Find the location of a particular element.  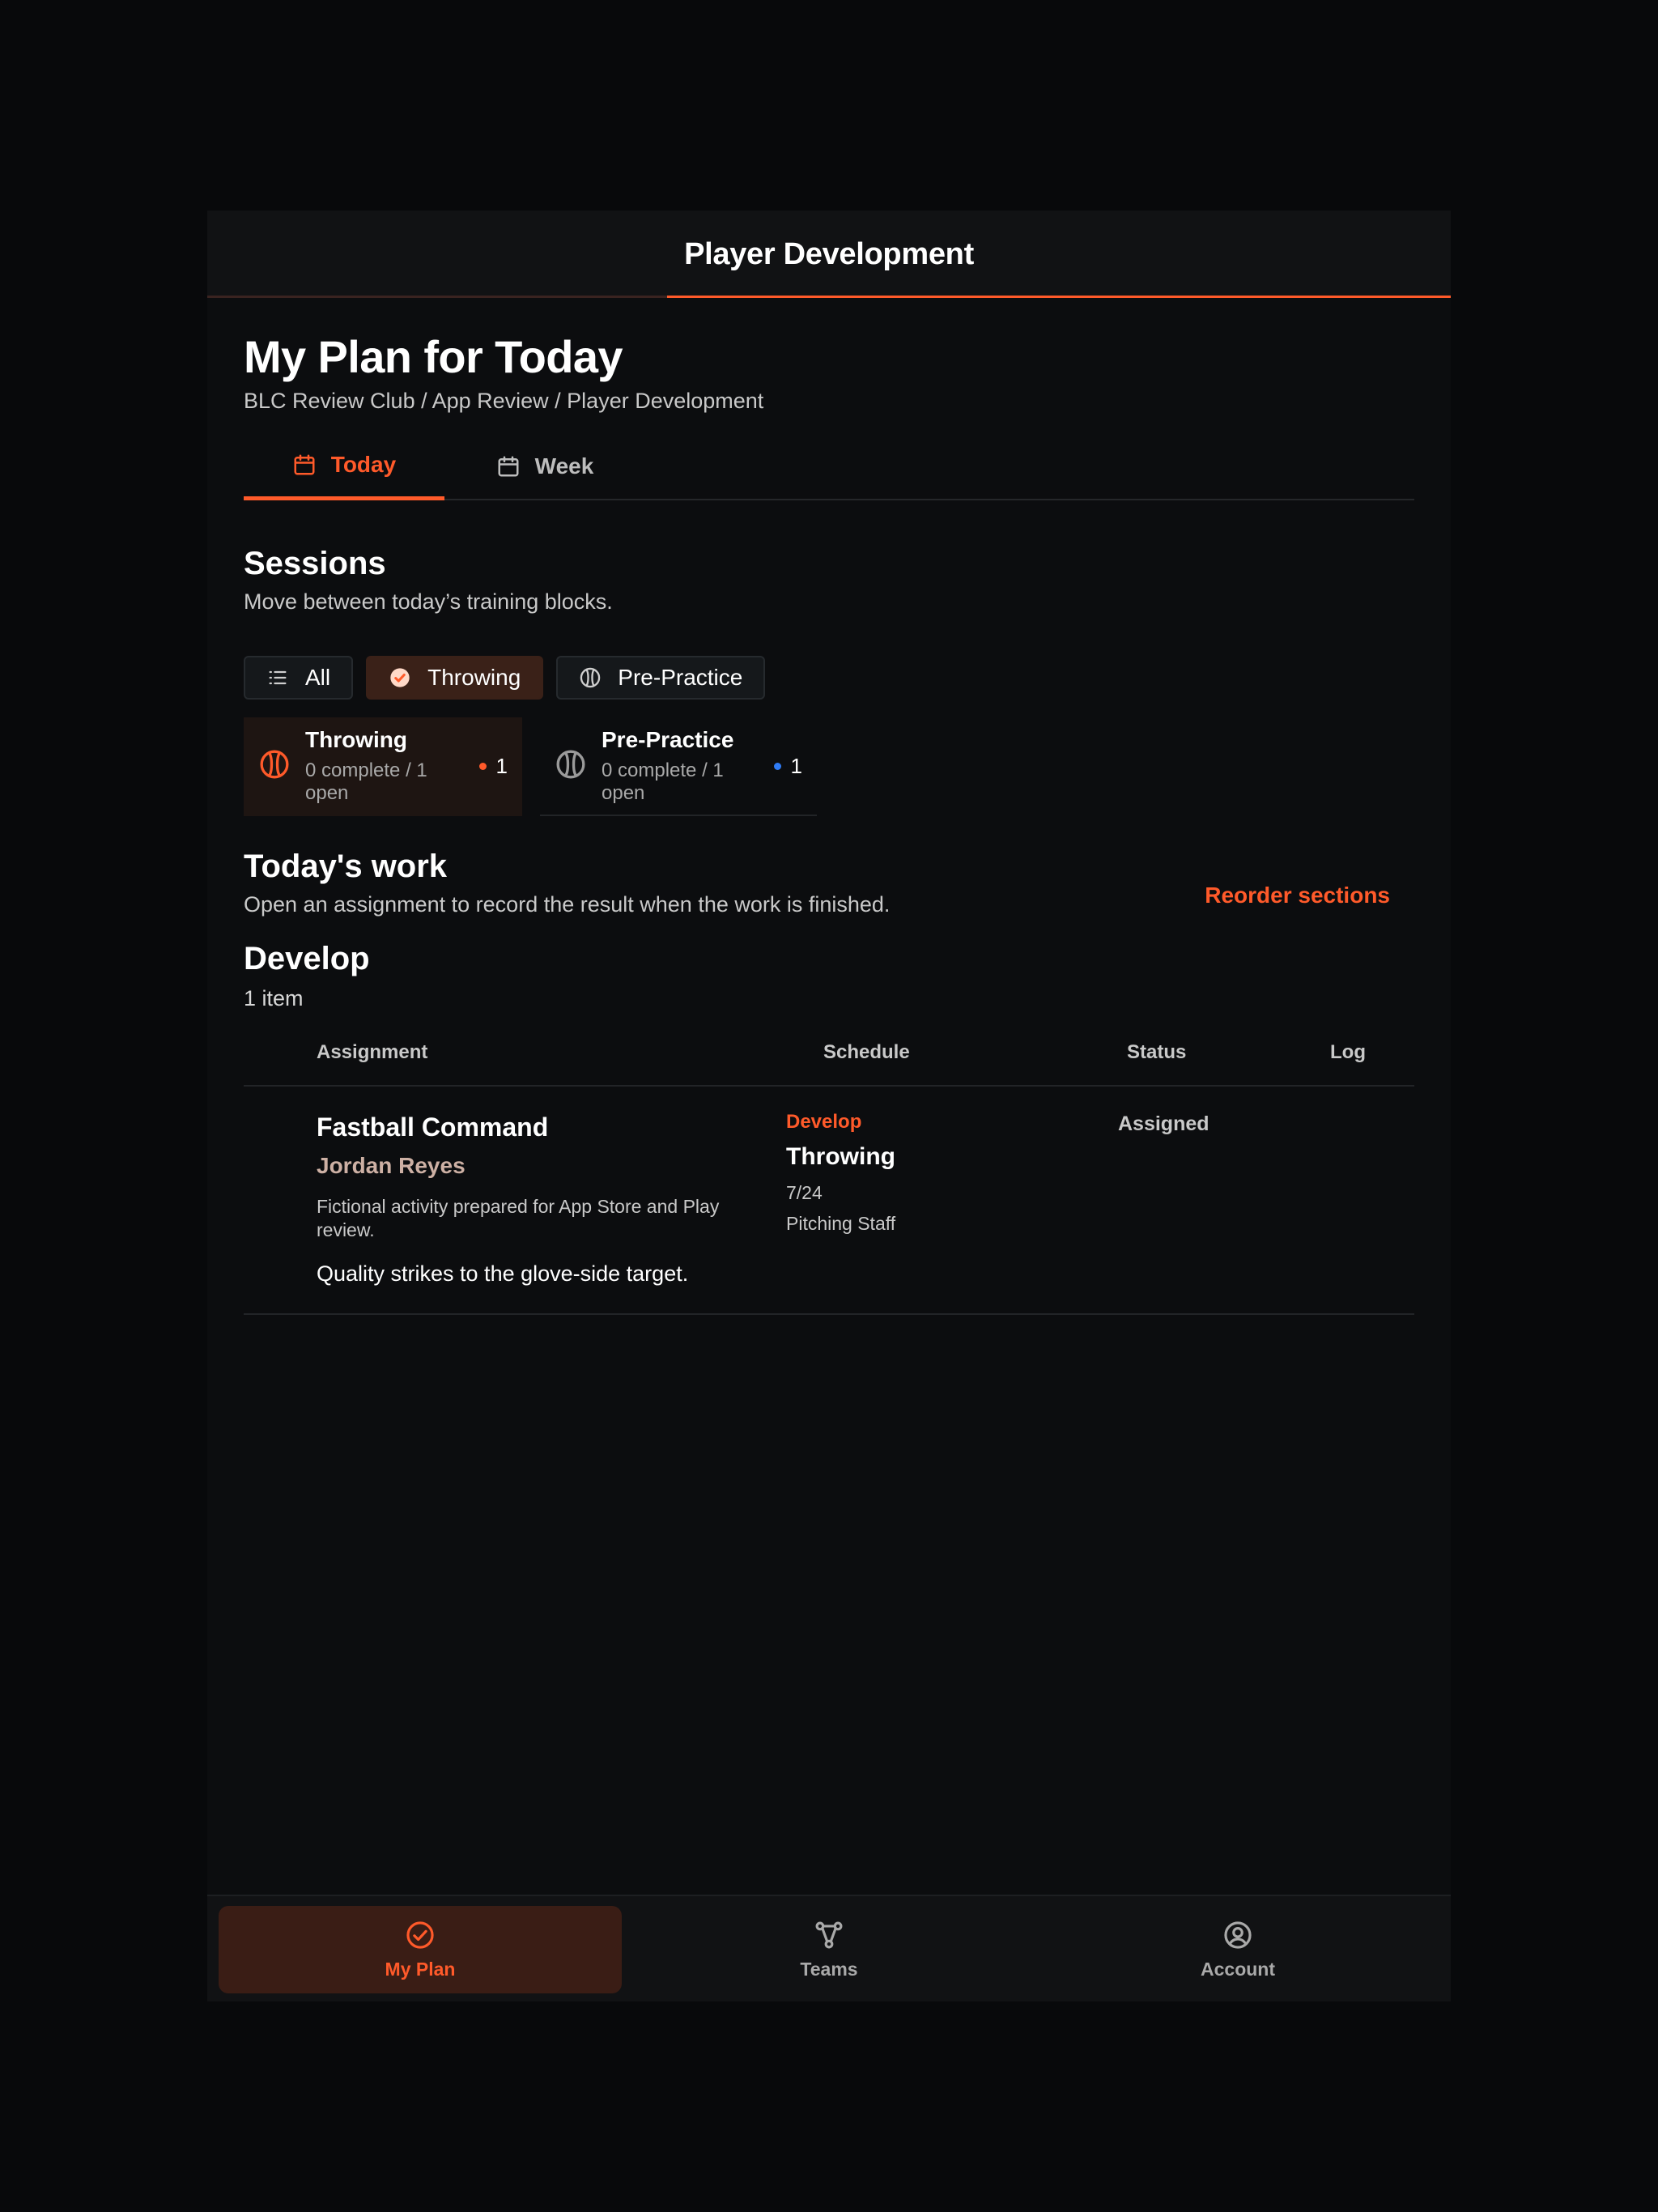

reorder-sections-button: Reorder sections is located at coordinates (1297, 895).